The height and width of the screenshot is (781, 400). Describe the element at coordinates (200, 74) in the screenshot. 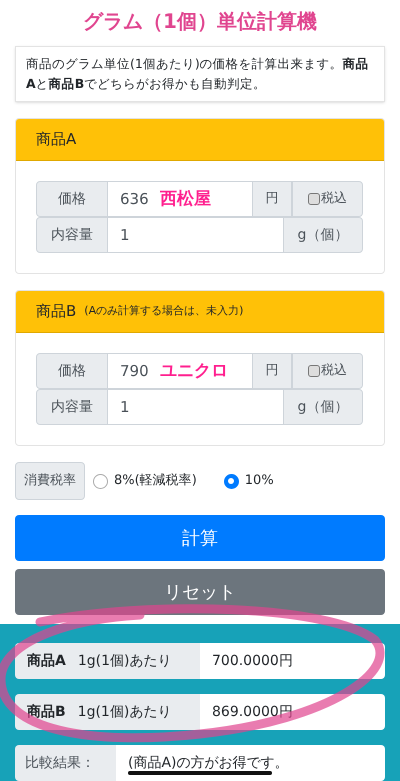

I see `description: 商品のグラム単位(1個あたり)の価格を計算出来ます。商品Aと商品Bでどちらがお得かも自動判定。` at that location.